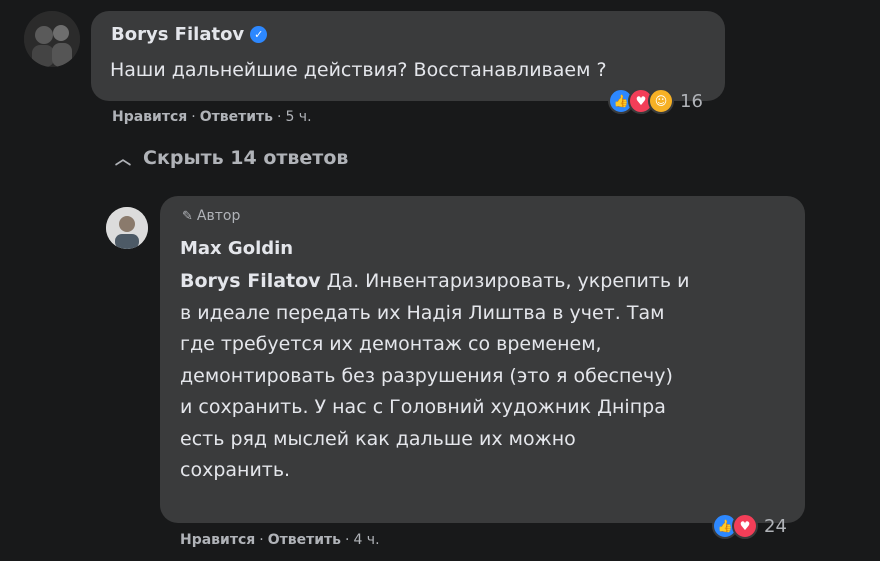 Image resolution: width=880 pixels, height=561 pixels. I want to click on comment-actions: Нравится · Ответить · 5 ч., so click(212, 117).